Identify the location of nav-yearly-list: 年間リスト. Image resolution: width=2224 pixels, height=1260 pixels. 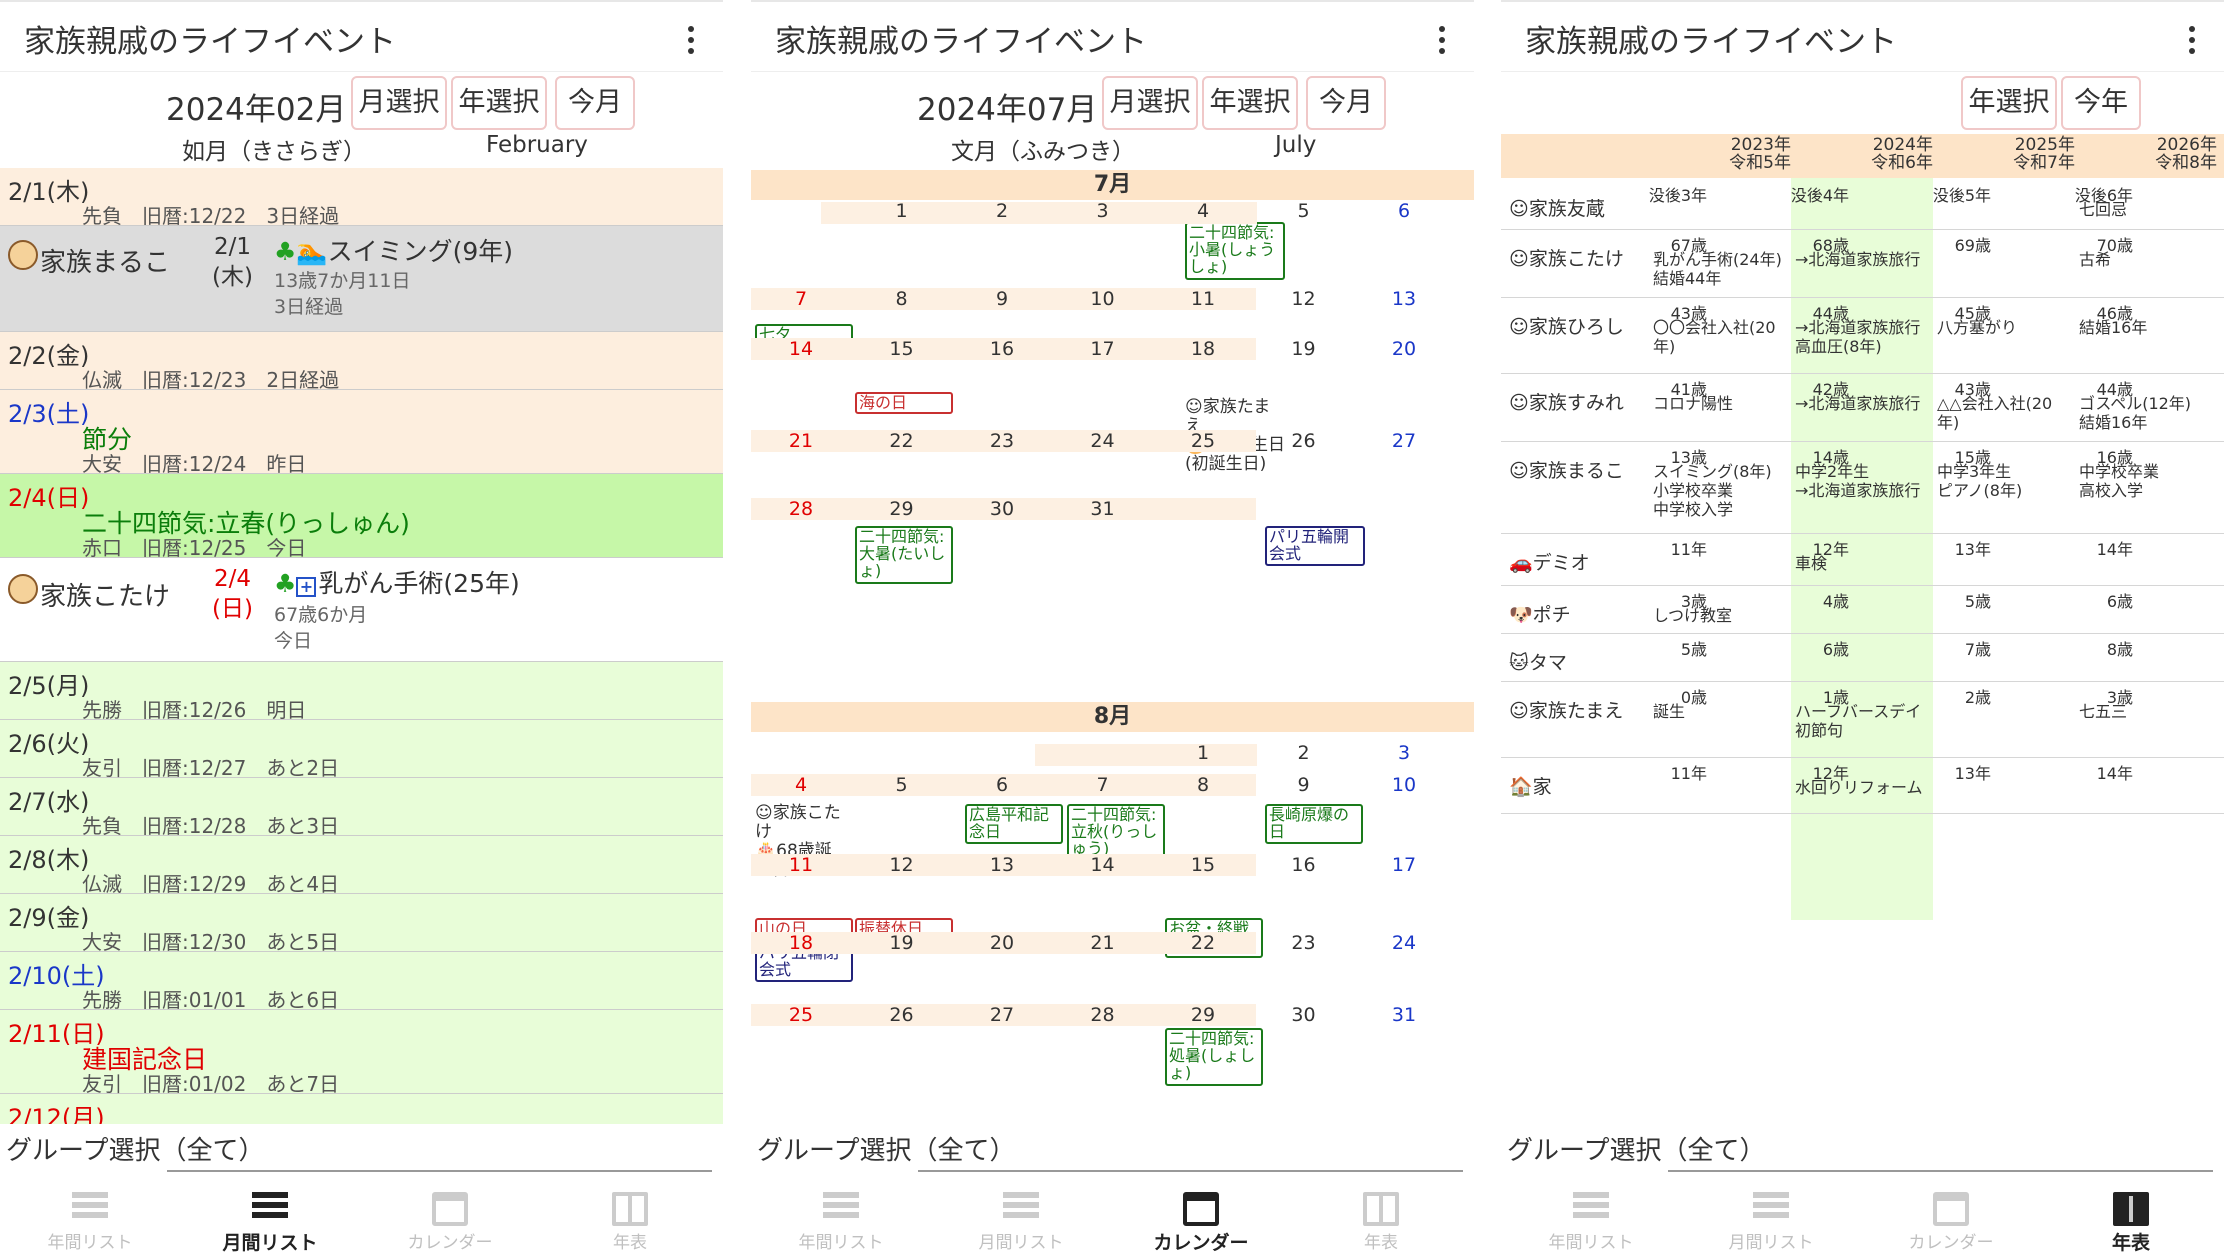
(90, 1220).